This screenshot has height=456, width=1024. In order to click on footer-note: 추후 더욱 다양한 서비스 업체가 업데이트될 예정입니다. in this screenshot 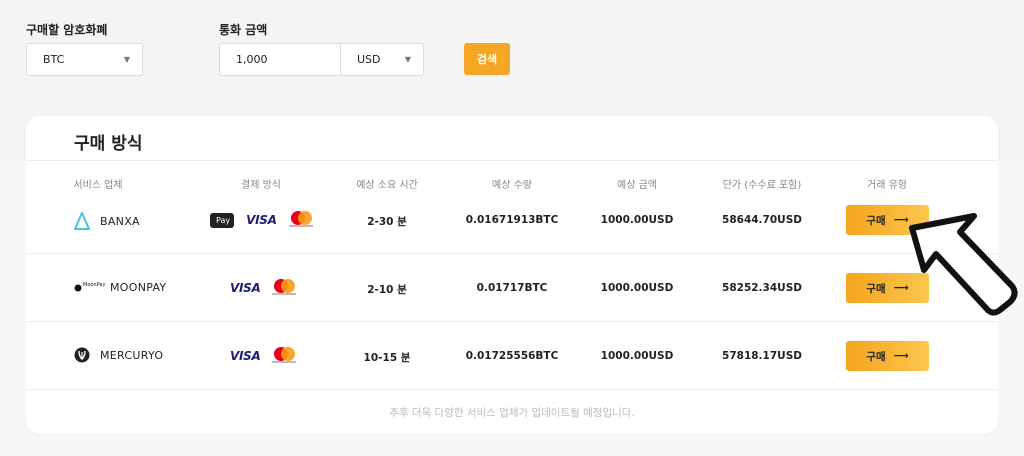, I will do `click(512, 413)`.